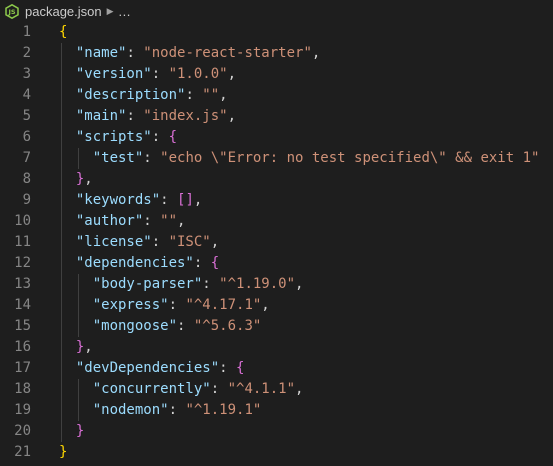  I want to click on code-line: 19 "nodemon": "^1.19.1", so click(276, 410).